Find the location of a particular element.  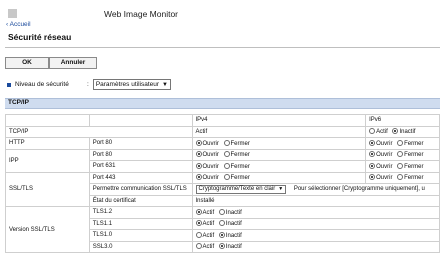

ssl-communication-select: Cryptogramme/Texte en clair ▼ is located at coordinates (241, 189).